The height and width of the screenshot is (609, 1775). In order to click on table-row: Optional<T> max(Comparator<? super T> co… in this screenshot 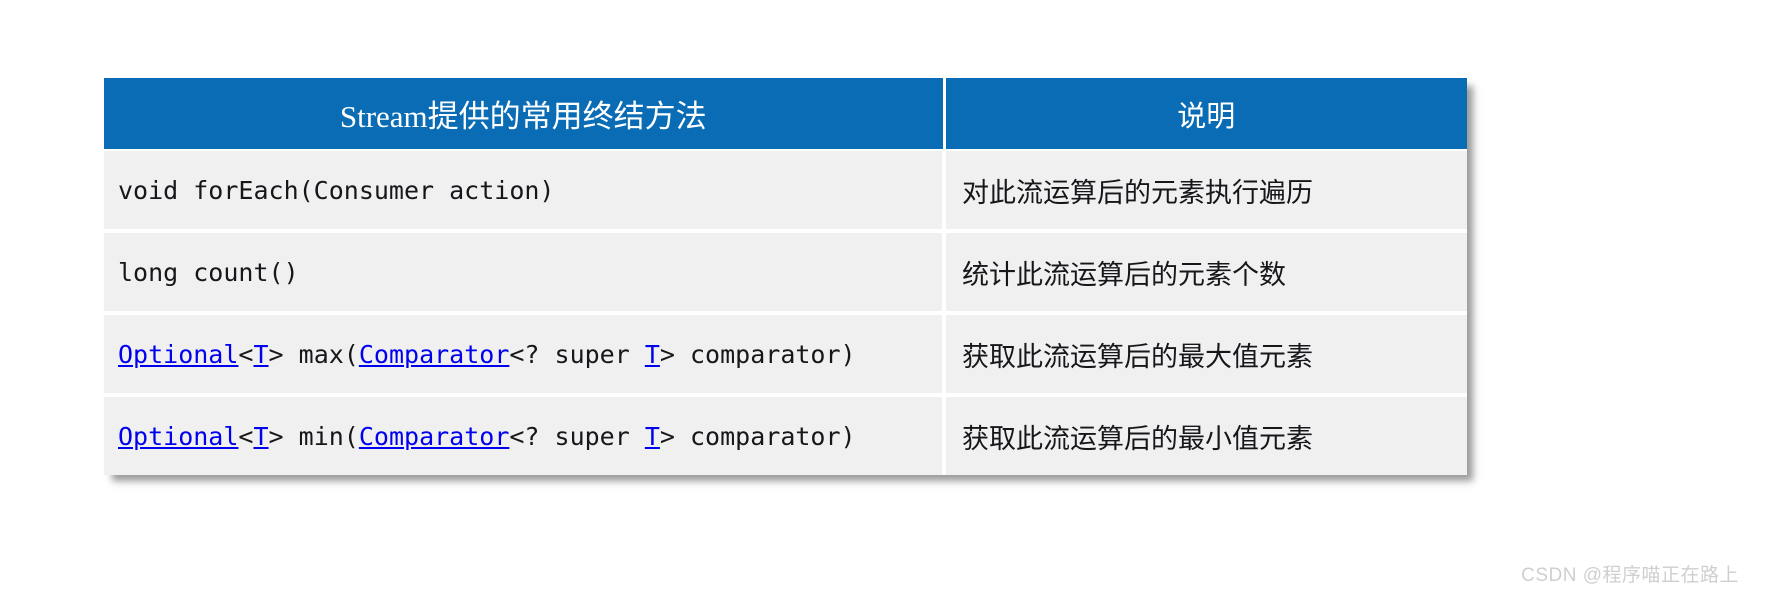, I will do `click(785, 353)`.